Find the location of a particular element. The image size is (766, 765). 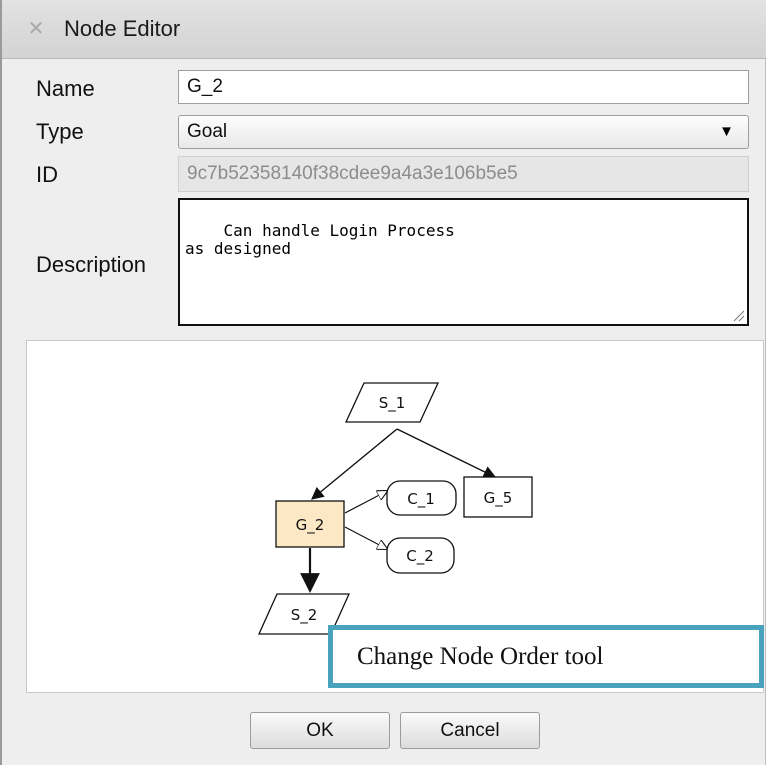

type-select: Goal ▼ is located at coordinates (463, 132).